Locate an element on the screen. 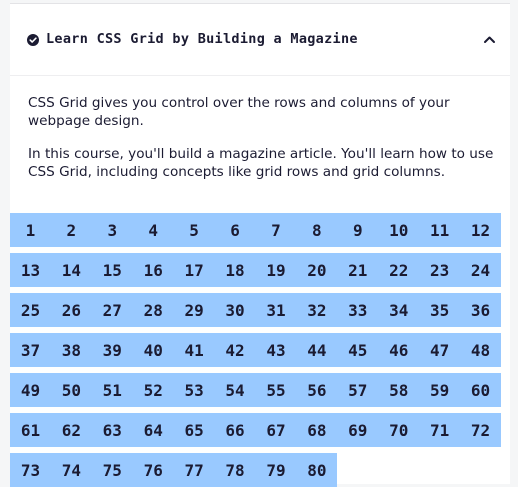 The width and height of the screenshot is (518, 487). step-link: 53 is located at coordinates (194, 390).